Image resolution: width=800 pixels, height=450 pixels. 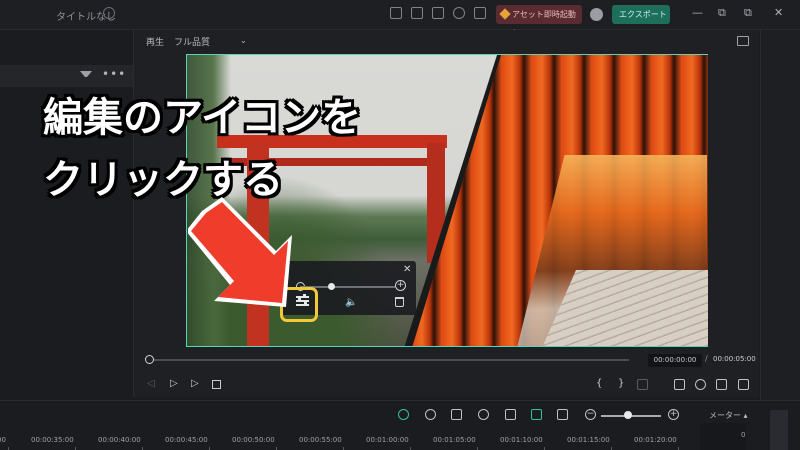 What do you see at coordinates (109, 13) in the screenshot?
I see `info-icon` at bounding box center [109, 13].